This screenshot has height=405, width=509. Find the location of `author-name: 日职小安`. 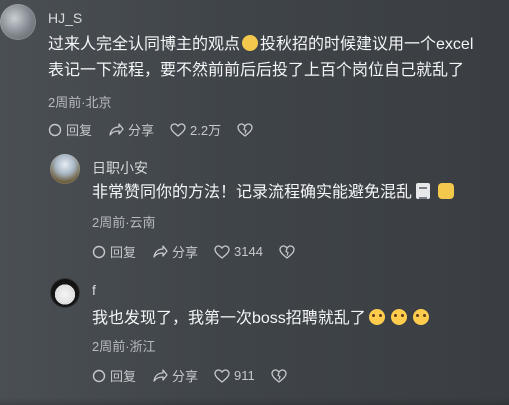

author-name: 日职小安 is located at coordinates (120, 168).